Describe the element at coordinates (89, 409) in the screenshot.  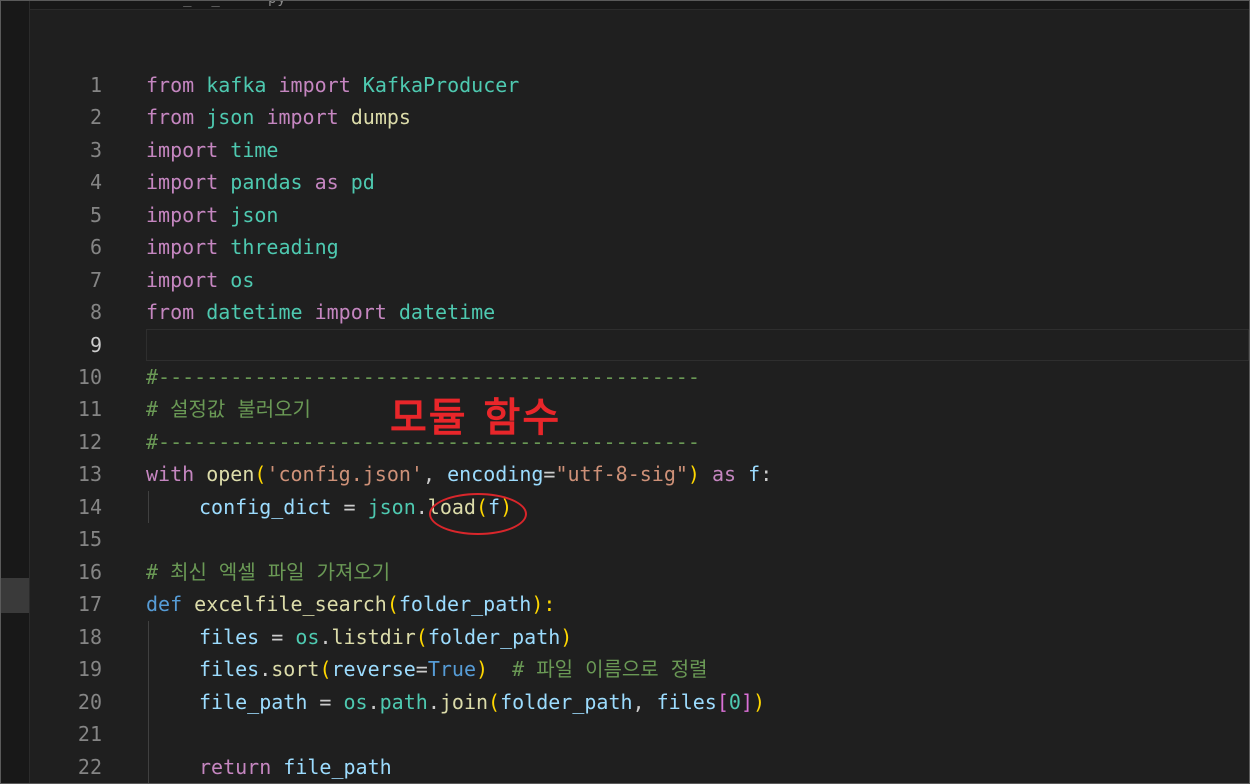
I see `line-number: 11` at that location.